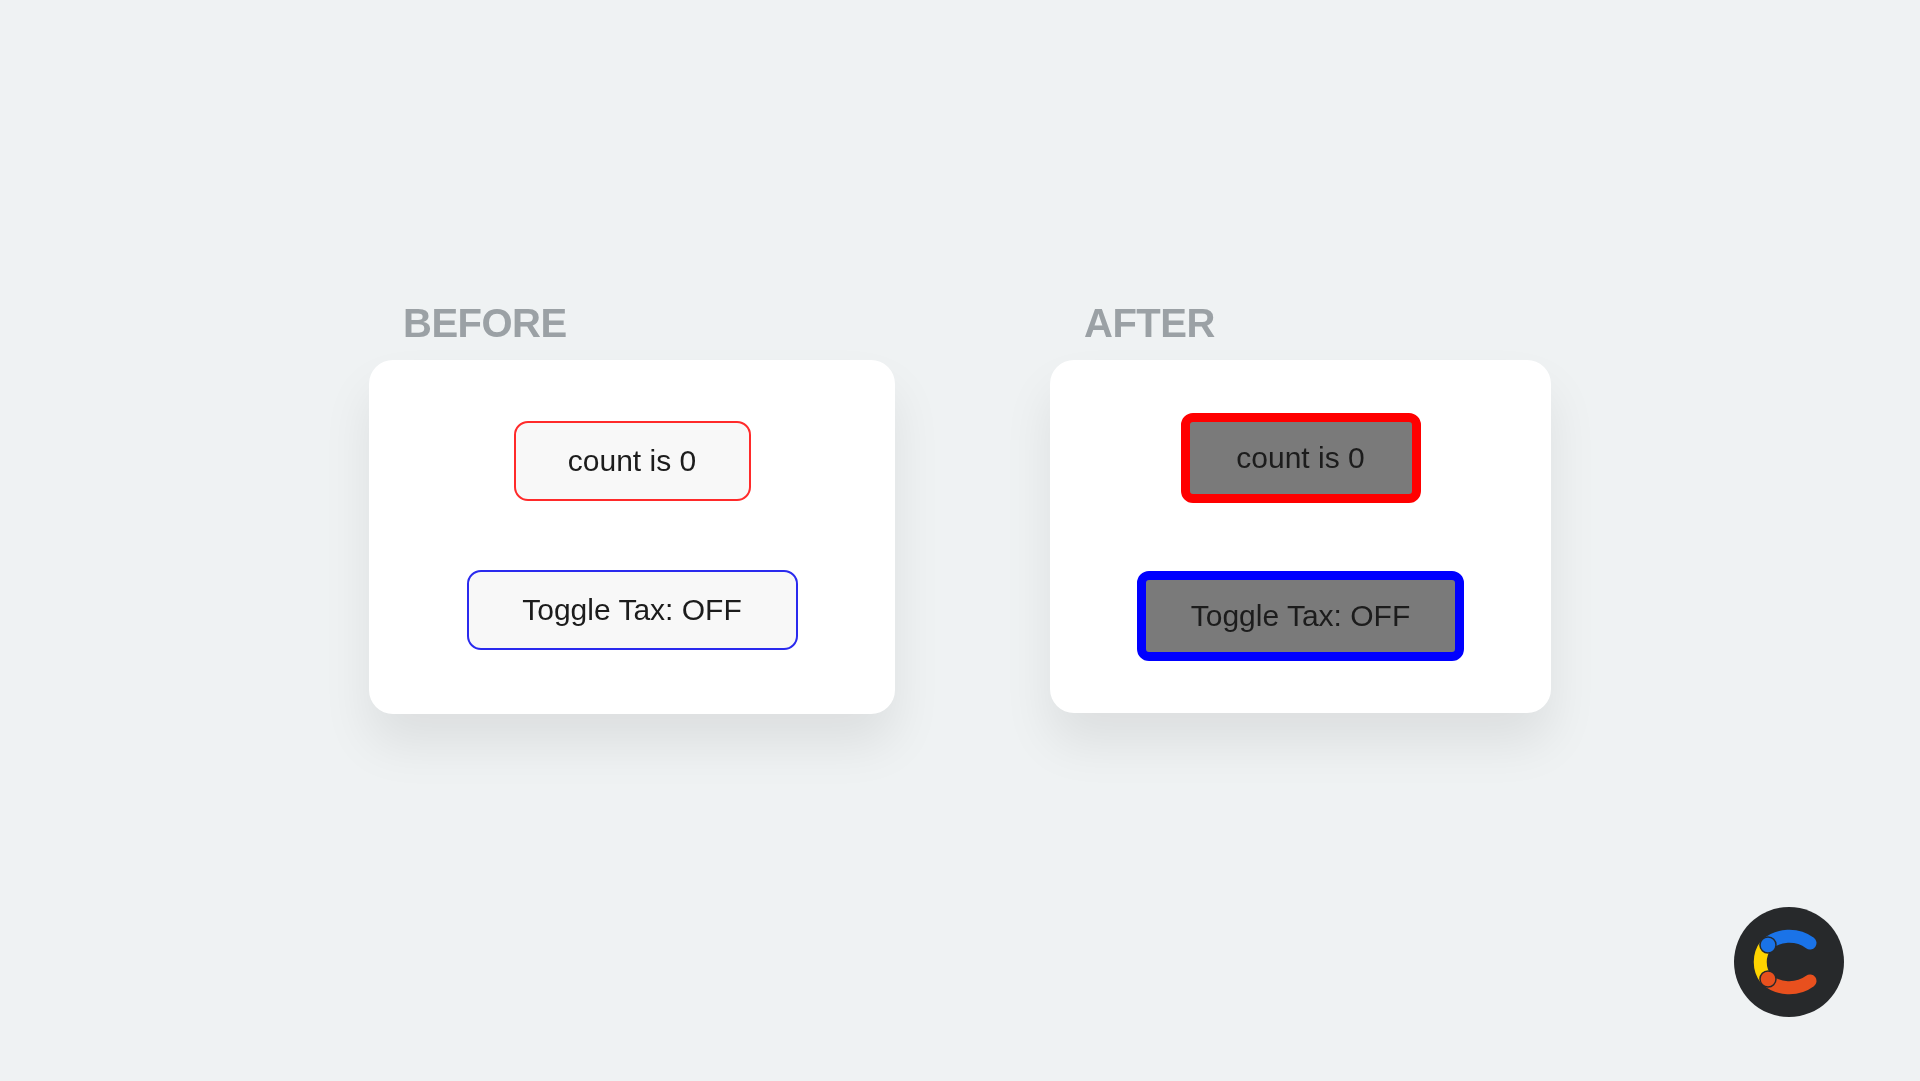 The image size is (1920, 1081). What do you see at coordinates (1789, 962) in the screenshot?
I see `logo-icon` at bounding box center [1789, 962].